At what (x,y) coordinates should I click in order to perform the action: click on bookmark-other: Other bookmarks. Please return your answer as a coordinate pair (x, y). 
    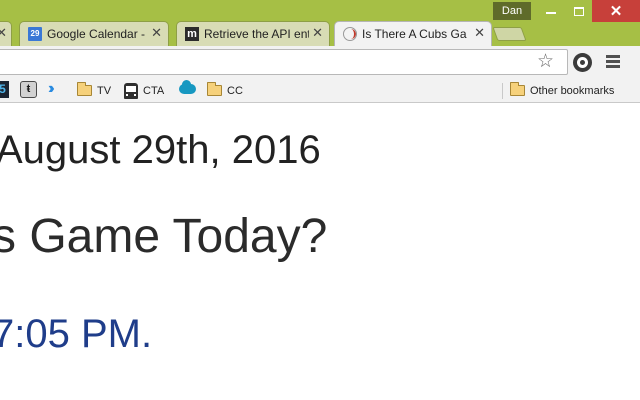
    Looking at the image, I should click on (562, 90).